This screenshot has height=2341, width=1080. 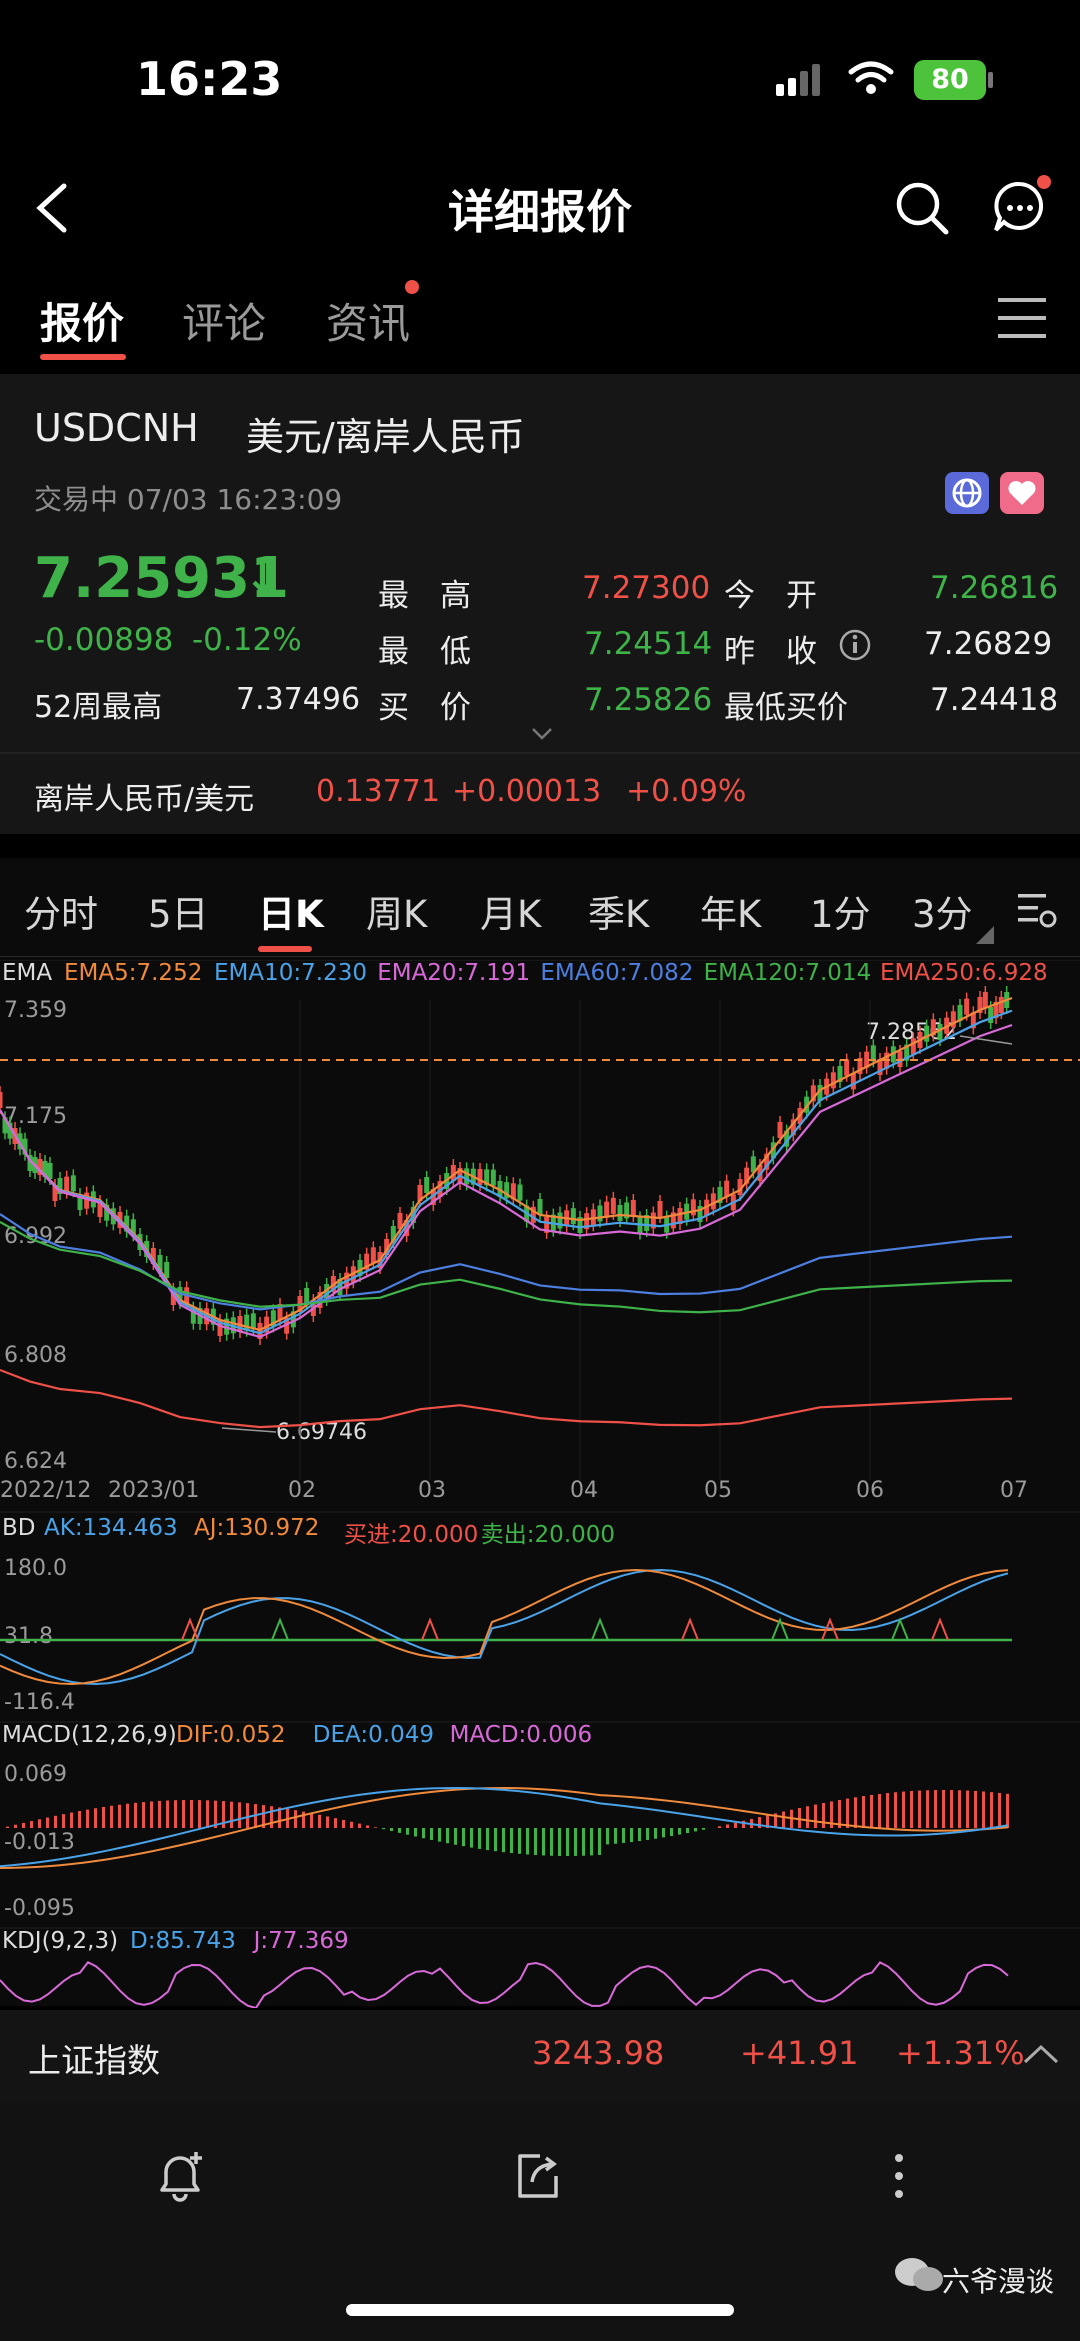 I want to click on period-tab-3: 周K, so click(x=396, y=911).